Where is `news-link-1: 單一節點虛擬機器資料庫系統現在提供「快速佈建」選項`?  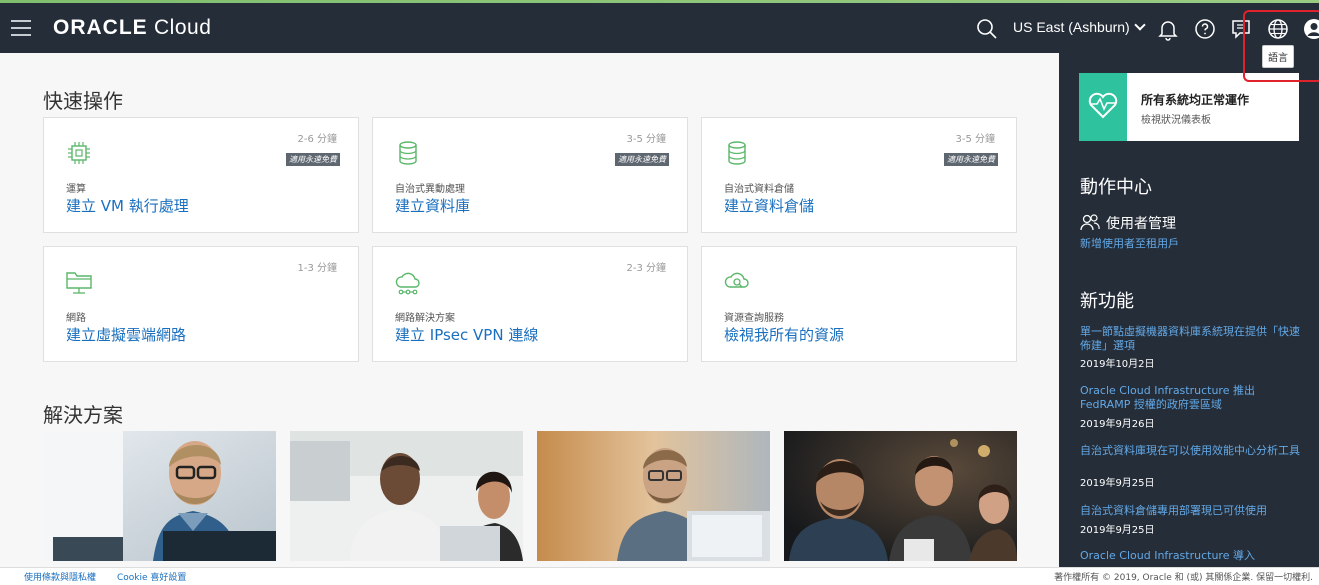 news-link-1: 單一節點虛擬機器資料庫系統現在提供「快速佈建」選項 is located at coordinates (1190, 339).